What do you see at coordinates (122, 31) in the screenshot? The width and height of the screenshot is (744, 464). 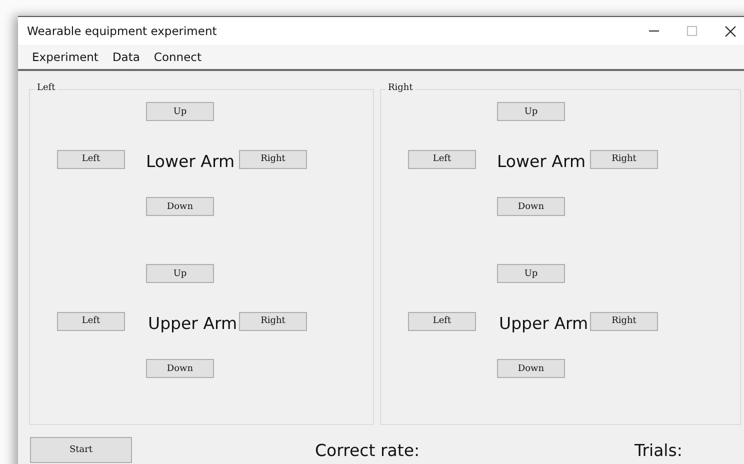 I see `window-title: Wearable equipment experiment` at bounding box center [122, 31].